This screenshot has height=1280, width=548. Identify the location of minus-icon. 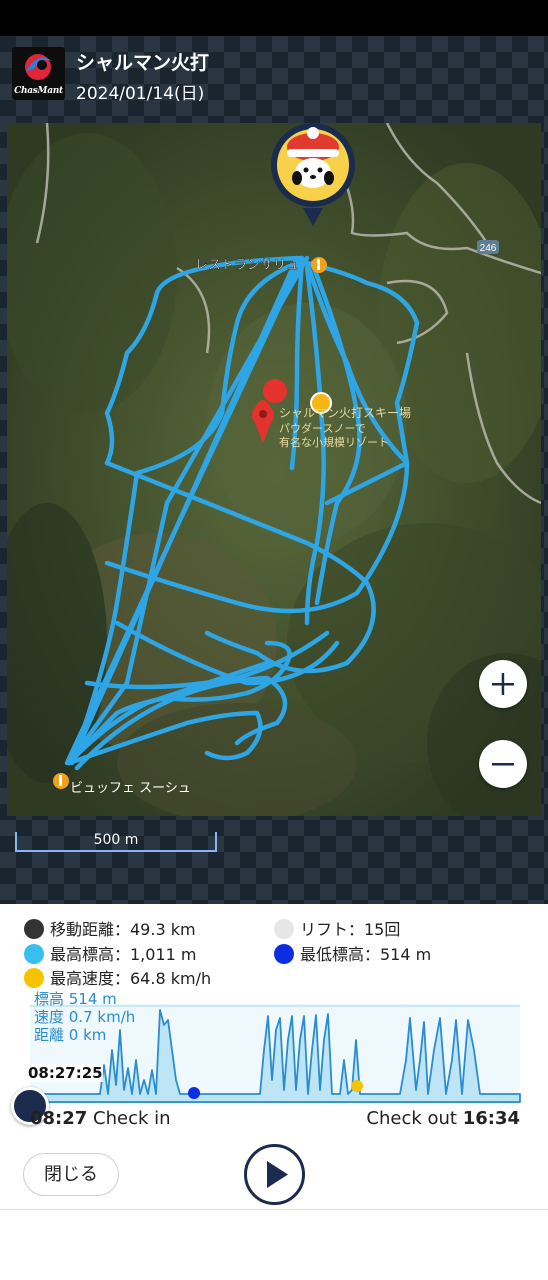
(503, 764).